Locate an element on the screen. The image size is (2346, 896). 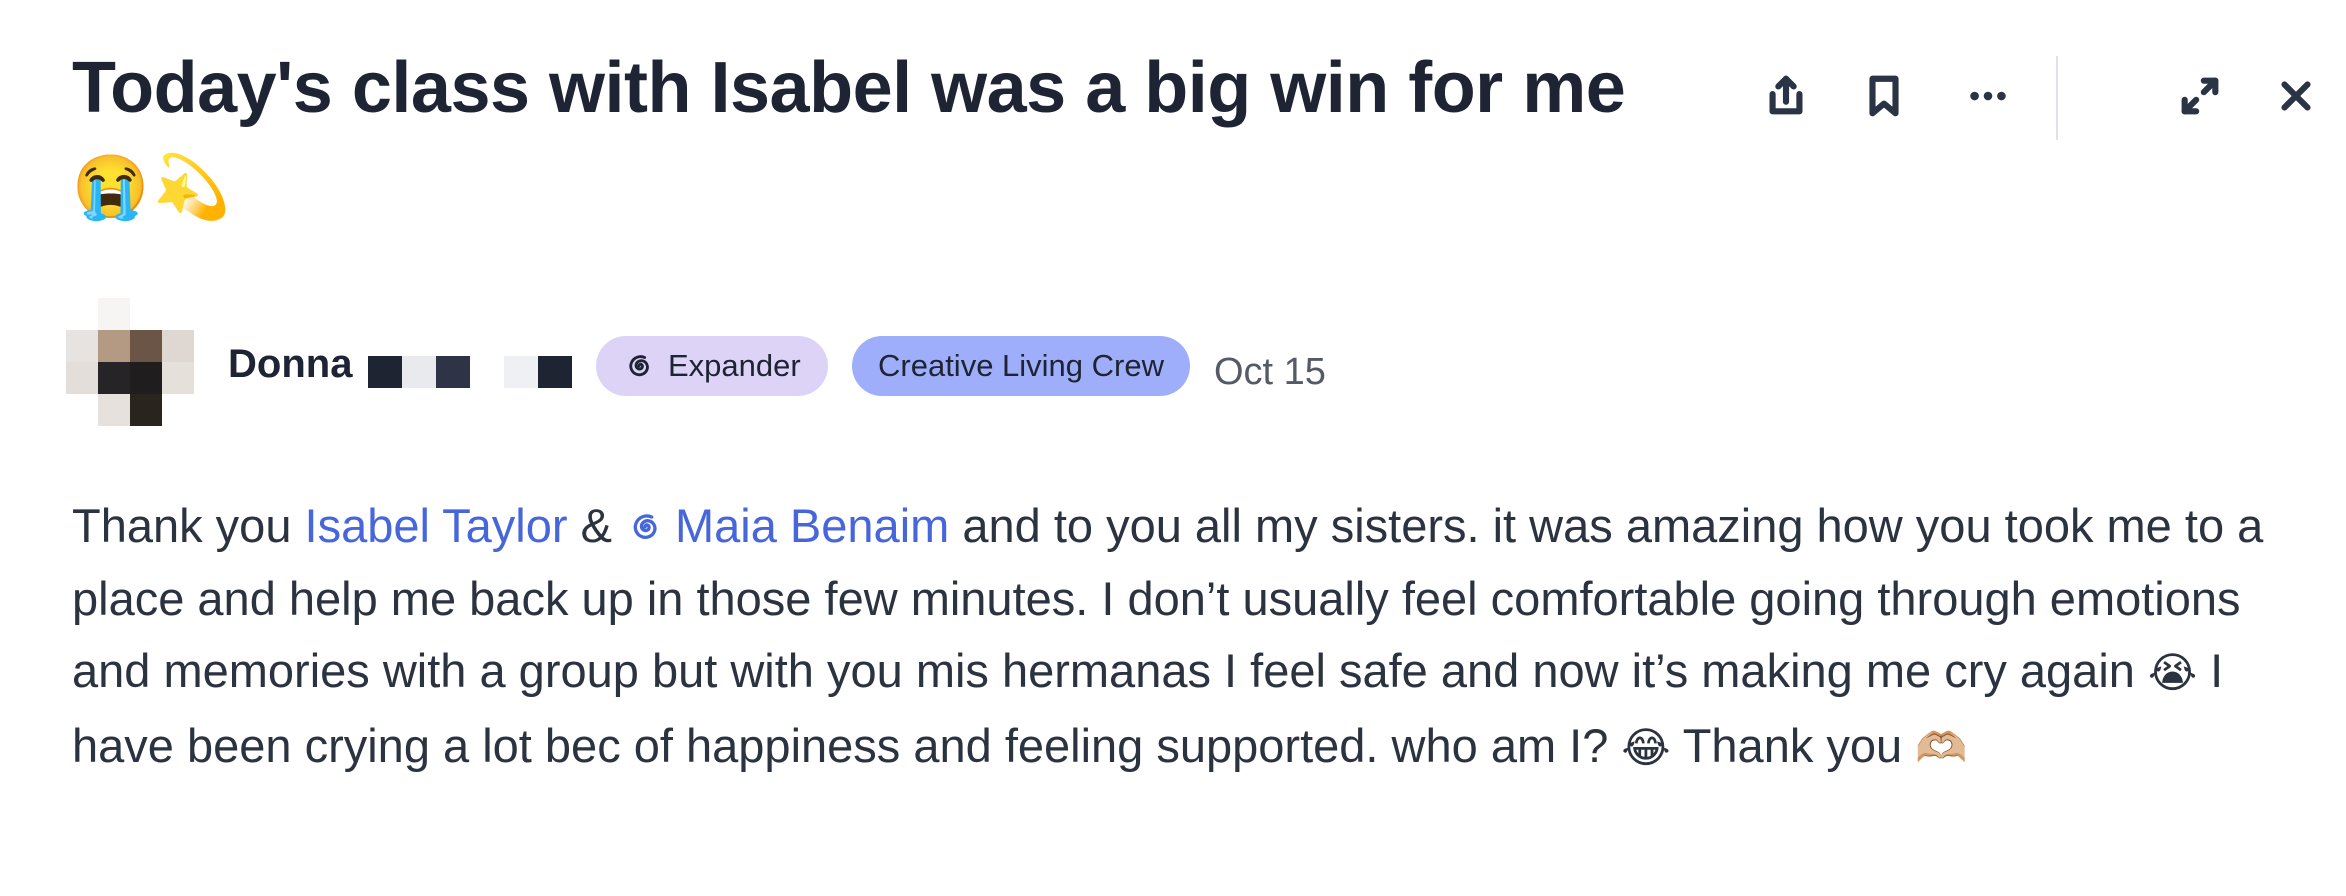
post-title-emoji: 😭💫 is located at coordinates (153, 187).